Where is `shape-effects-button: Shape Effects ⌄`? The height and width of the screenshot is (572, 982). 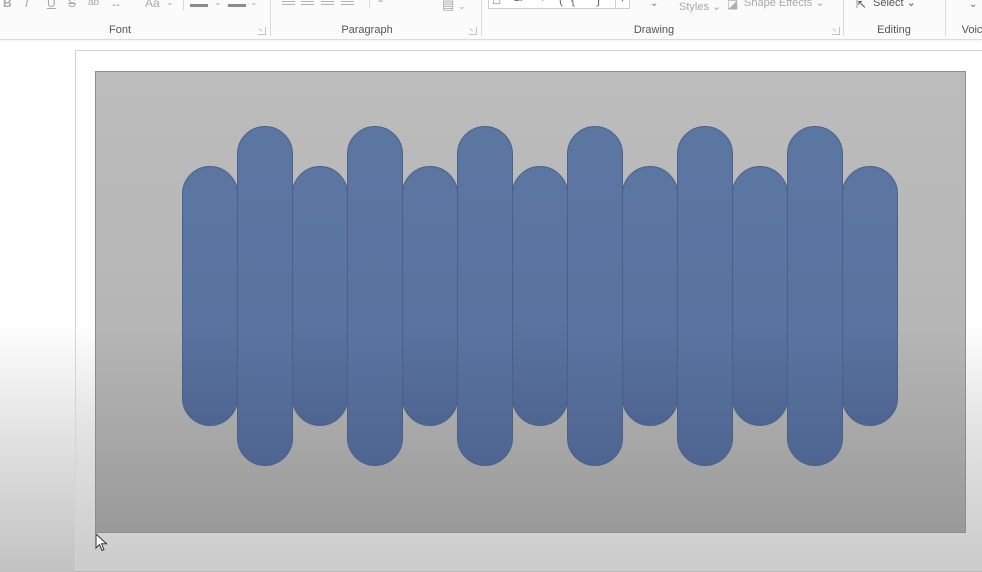 shape-effects-button: Shape Effects ⌄ is located at coordinates (784, 4).